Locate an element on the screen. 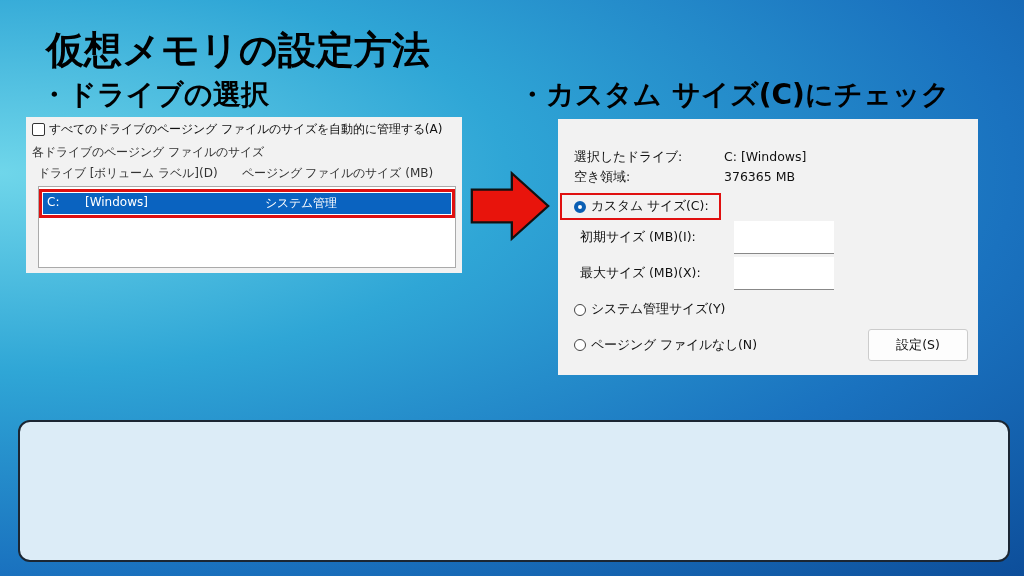 This screenshot has height=576, width=1024. table-cell-text: C: is located at coordinates (54, 203).